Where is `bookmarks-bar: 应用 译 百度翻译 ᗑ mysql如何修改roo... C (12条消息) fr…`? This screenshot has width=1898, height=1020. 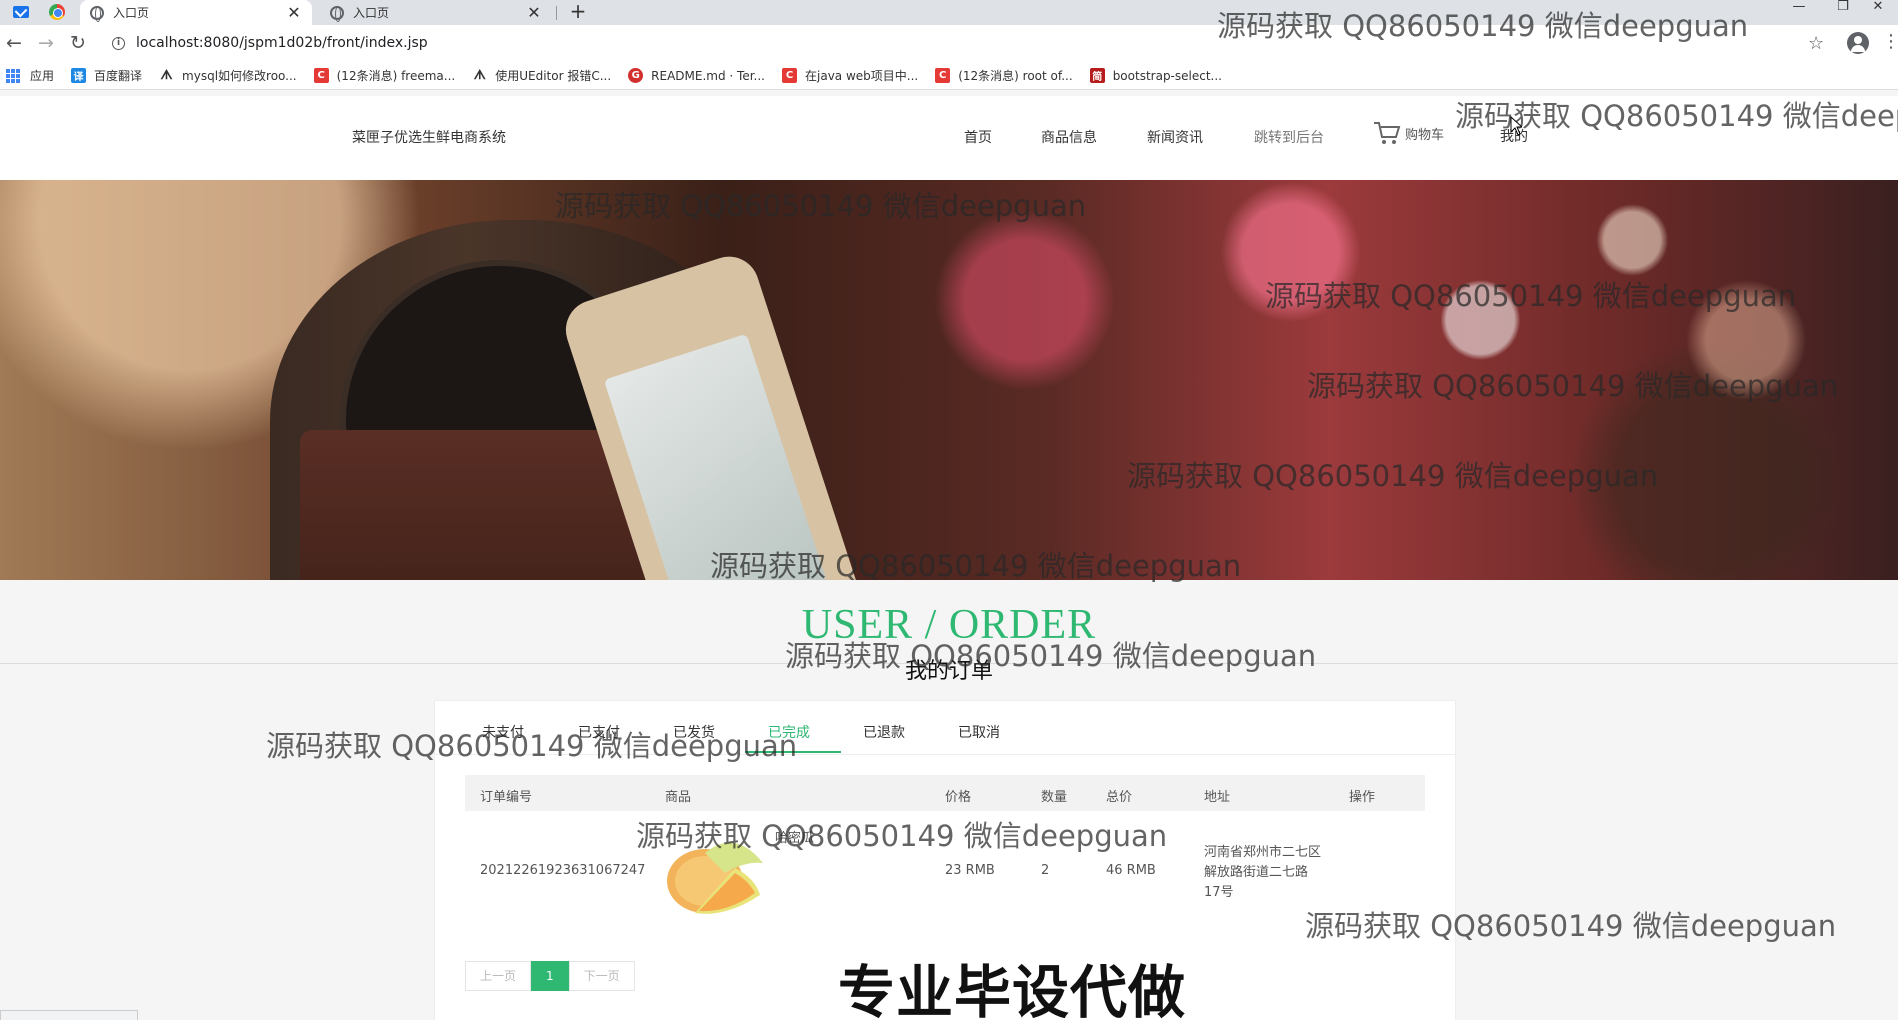
bookmarks-bar: 应用 译 百度翻译 ᗑ mysql如何修改roo... C (12条消息) fr… is located at coordinates (949, 76).